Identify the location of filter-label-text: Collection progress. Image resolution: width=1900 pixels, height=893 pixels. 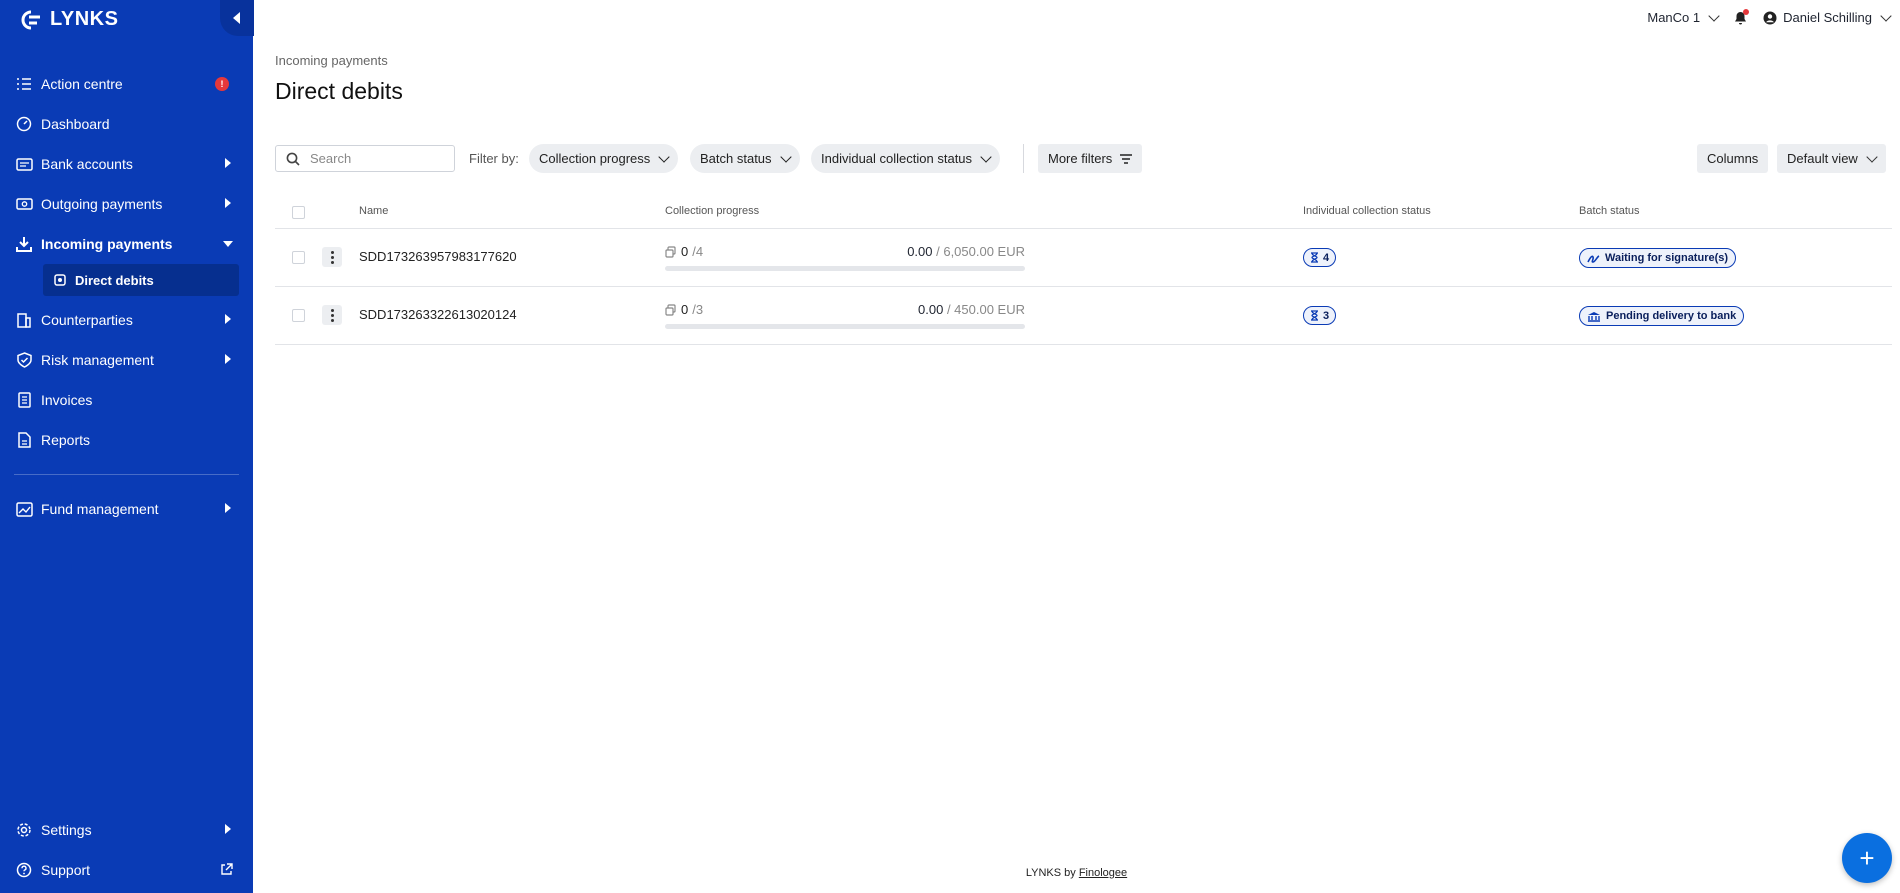
(595, 158).